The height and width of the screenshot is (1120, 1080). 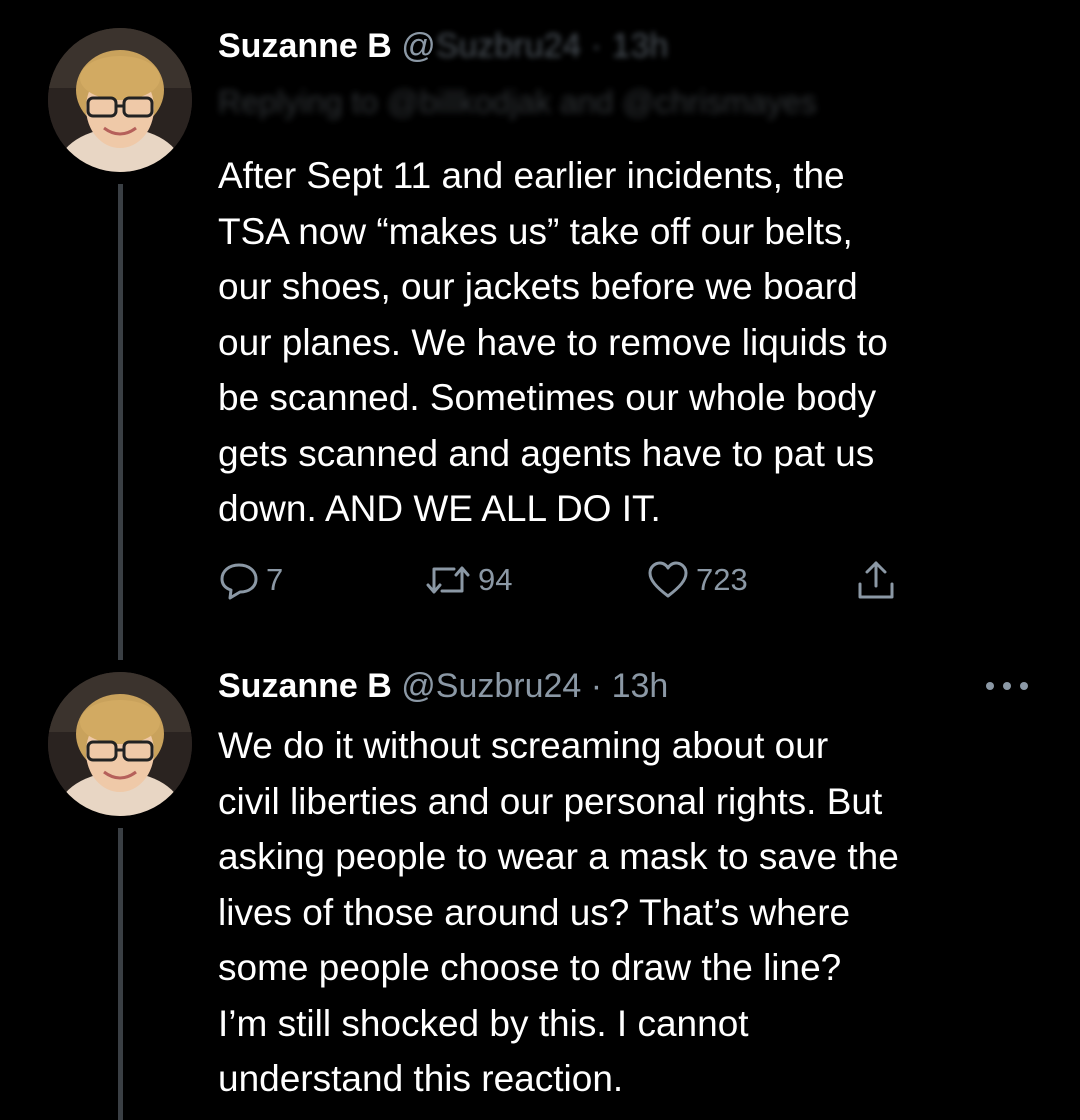 I want to click on reply-context: Replying to @billkodjak and @chrismayes, so click(x=517, y=102).